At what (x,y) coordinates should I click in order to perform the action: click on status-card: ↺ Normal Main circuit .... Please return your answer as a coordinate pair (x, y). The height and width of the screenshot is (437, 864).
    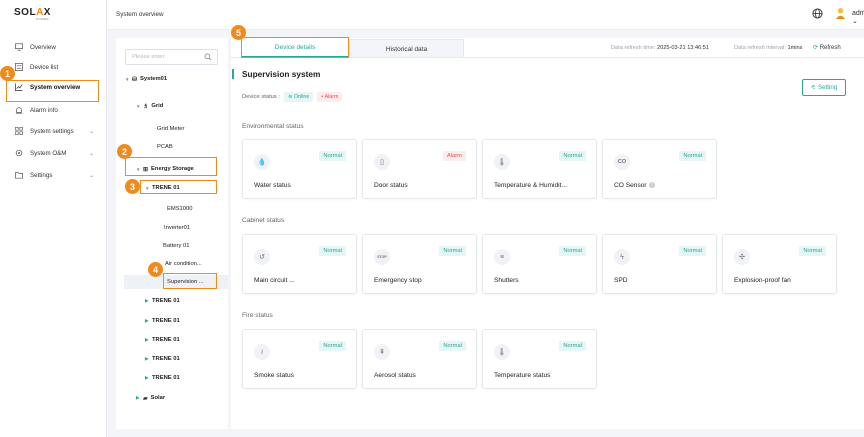
    Looking at the image, I should click on (299, 264).